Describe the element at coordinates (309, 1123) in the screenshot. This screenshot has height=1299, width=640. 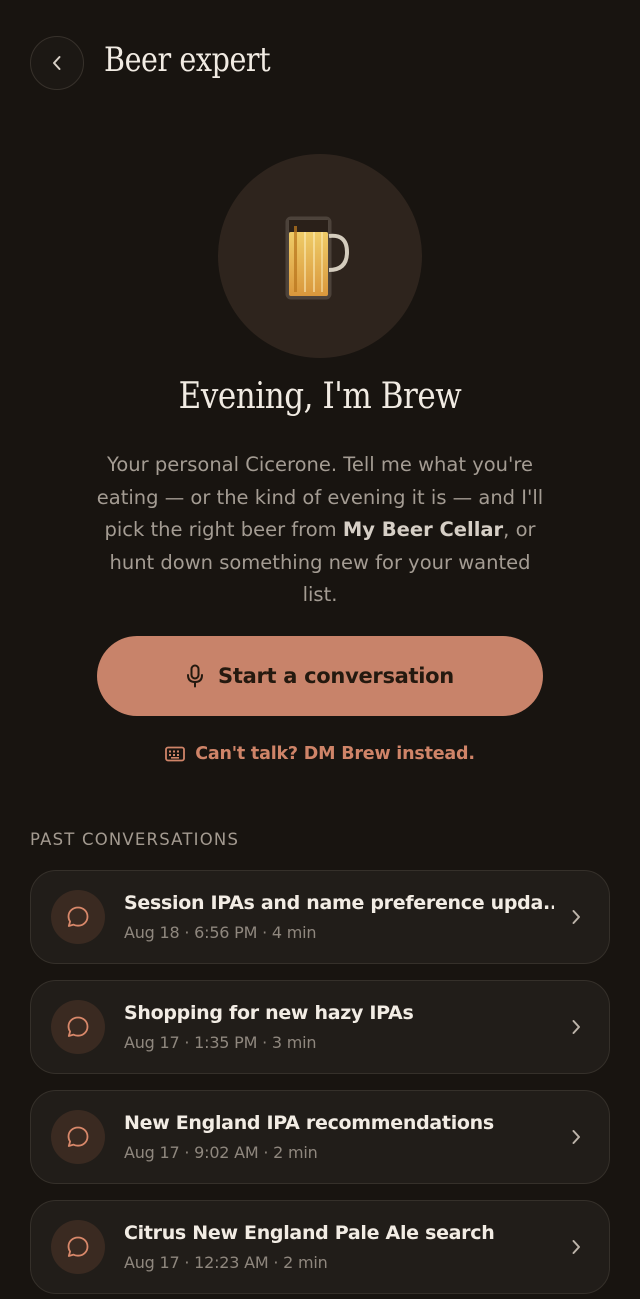
I see `conversation-title: New England IPA recommendations` at that location.